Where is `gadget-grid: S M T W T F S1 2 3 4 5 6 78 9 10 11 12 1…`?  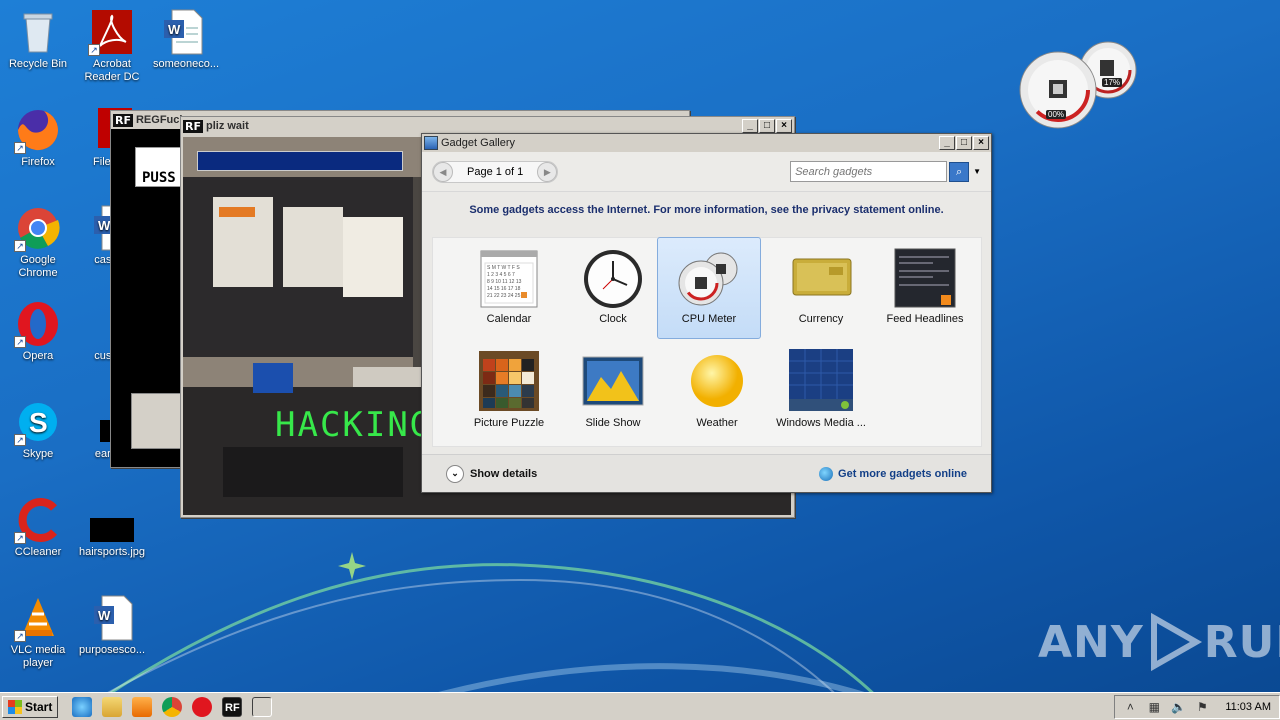 gadget-grid: S M T W T F S1 2 3 4 5 6 78 9 10 11 12 1… is located at coordinates (707, 342).